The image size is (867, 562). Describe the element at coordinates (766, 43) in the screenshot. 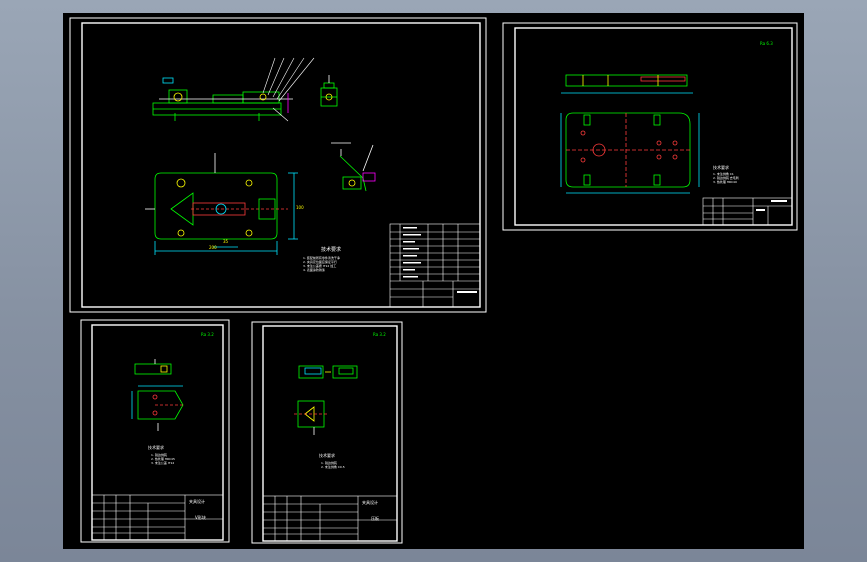

I see `base-plate-roughness-symbol: Ra 6.3` at that location.